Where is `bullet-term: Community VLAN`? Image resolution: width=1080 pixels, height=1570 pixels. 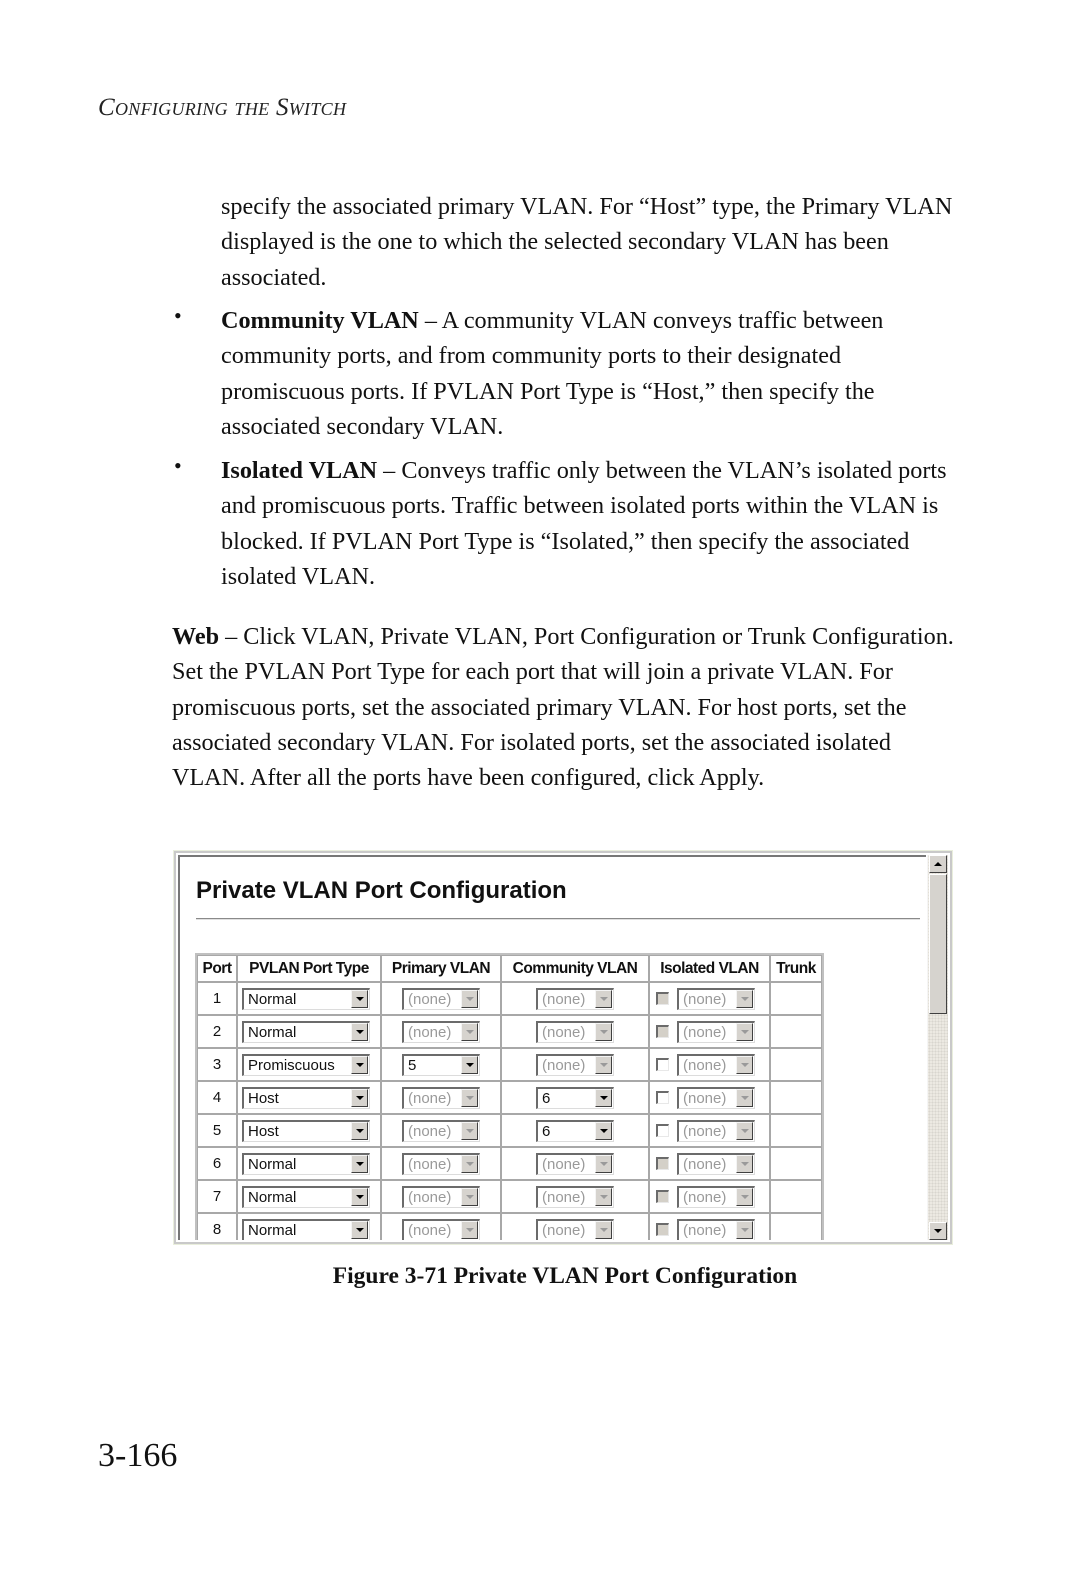 bullet-term: Community VLAN is located at coordinates (320, 320).